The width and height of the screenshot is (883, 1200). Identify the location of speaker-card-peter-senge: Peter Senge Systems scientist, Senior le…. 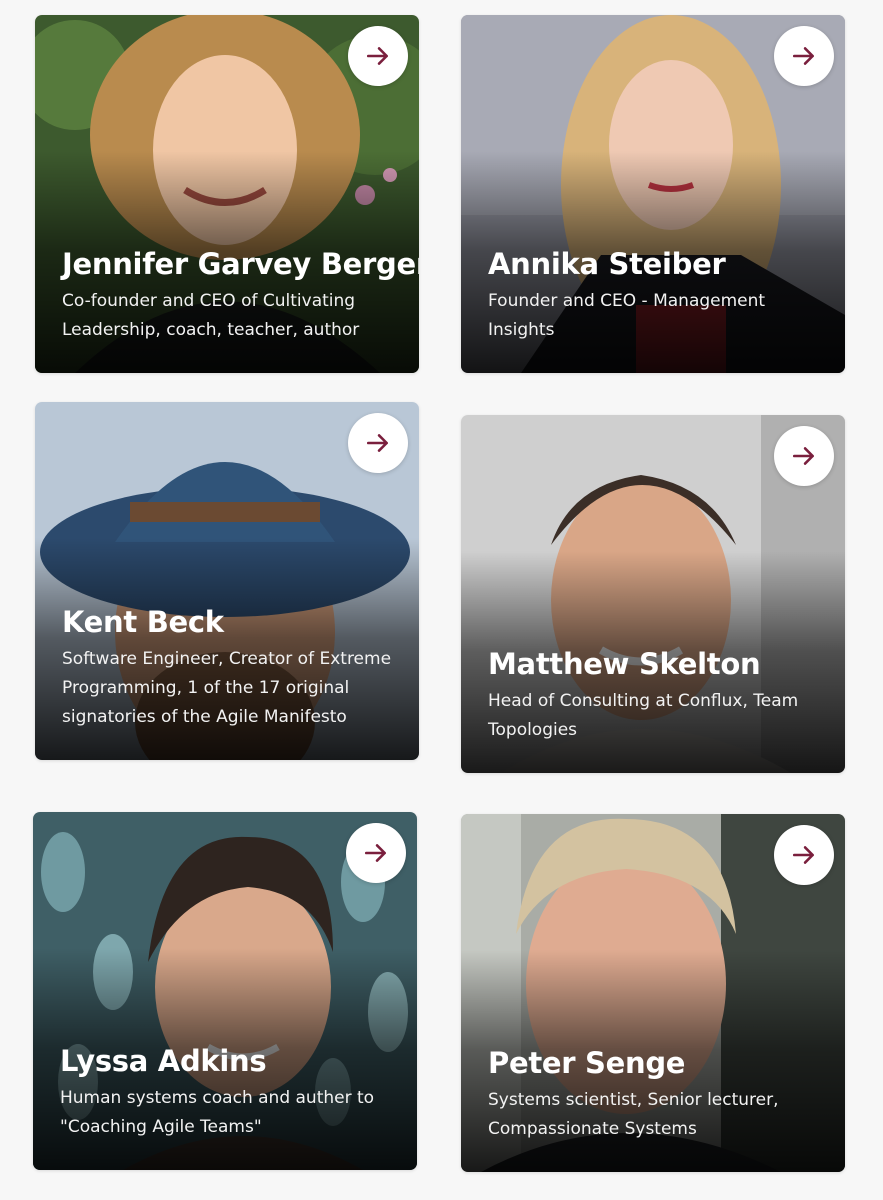
(653, 993).